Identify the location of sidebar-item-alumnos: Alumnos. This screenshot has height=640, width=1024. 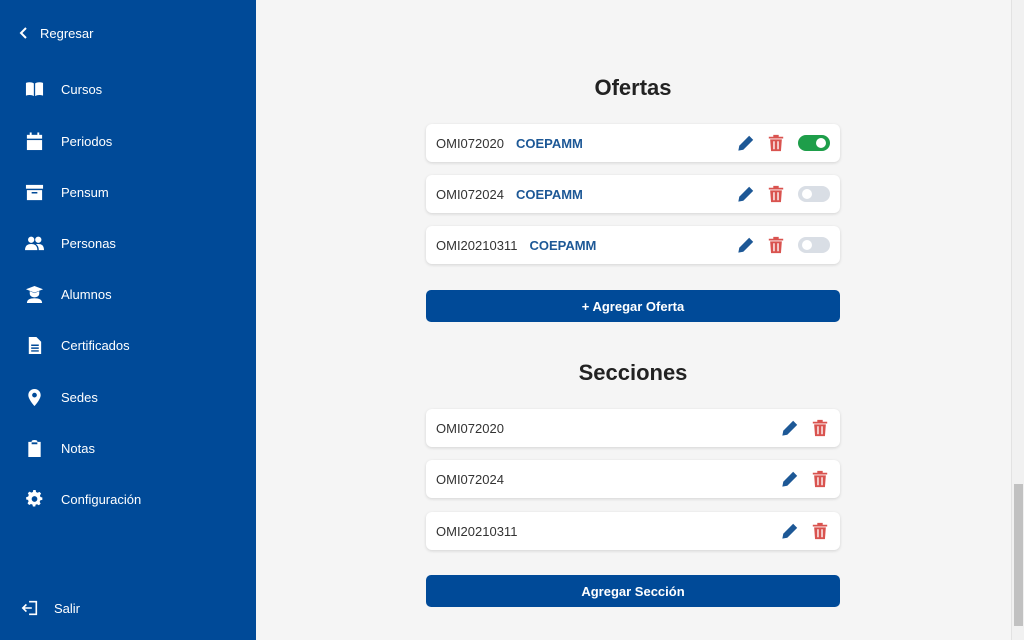
(68, 294).